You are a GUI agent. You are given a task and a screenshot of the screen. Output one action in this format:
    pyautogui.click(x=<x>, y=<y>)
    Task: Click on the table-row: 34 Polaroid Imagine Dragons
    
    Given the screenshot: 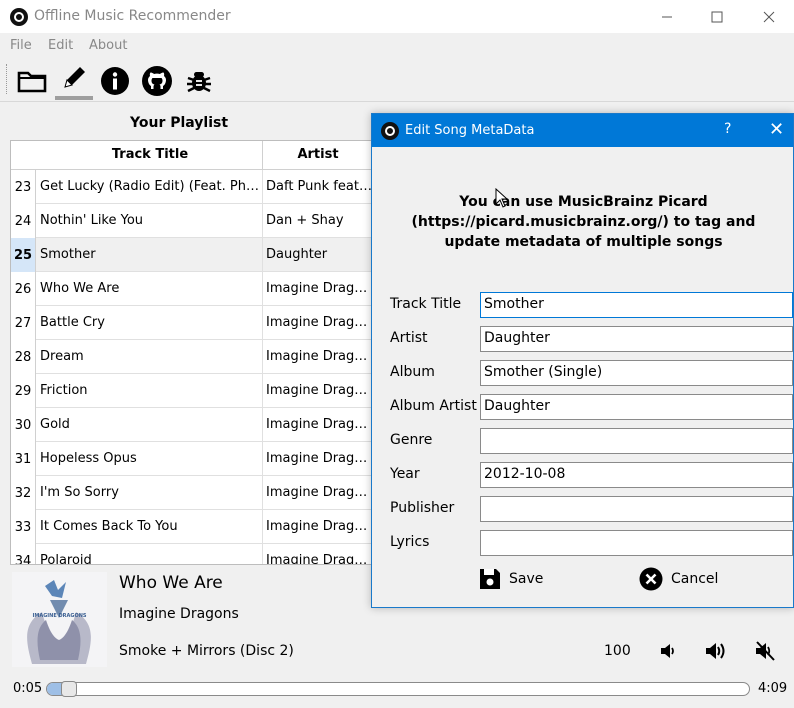 What is the action you would take?
    pyautogui.click(x=191, y=554)
    